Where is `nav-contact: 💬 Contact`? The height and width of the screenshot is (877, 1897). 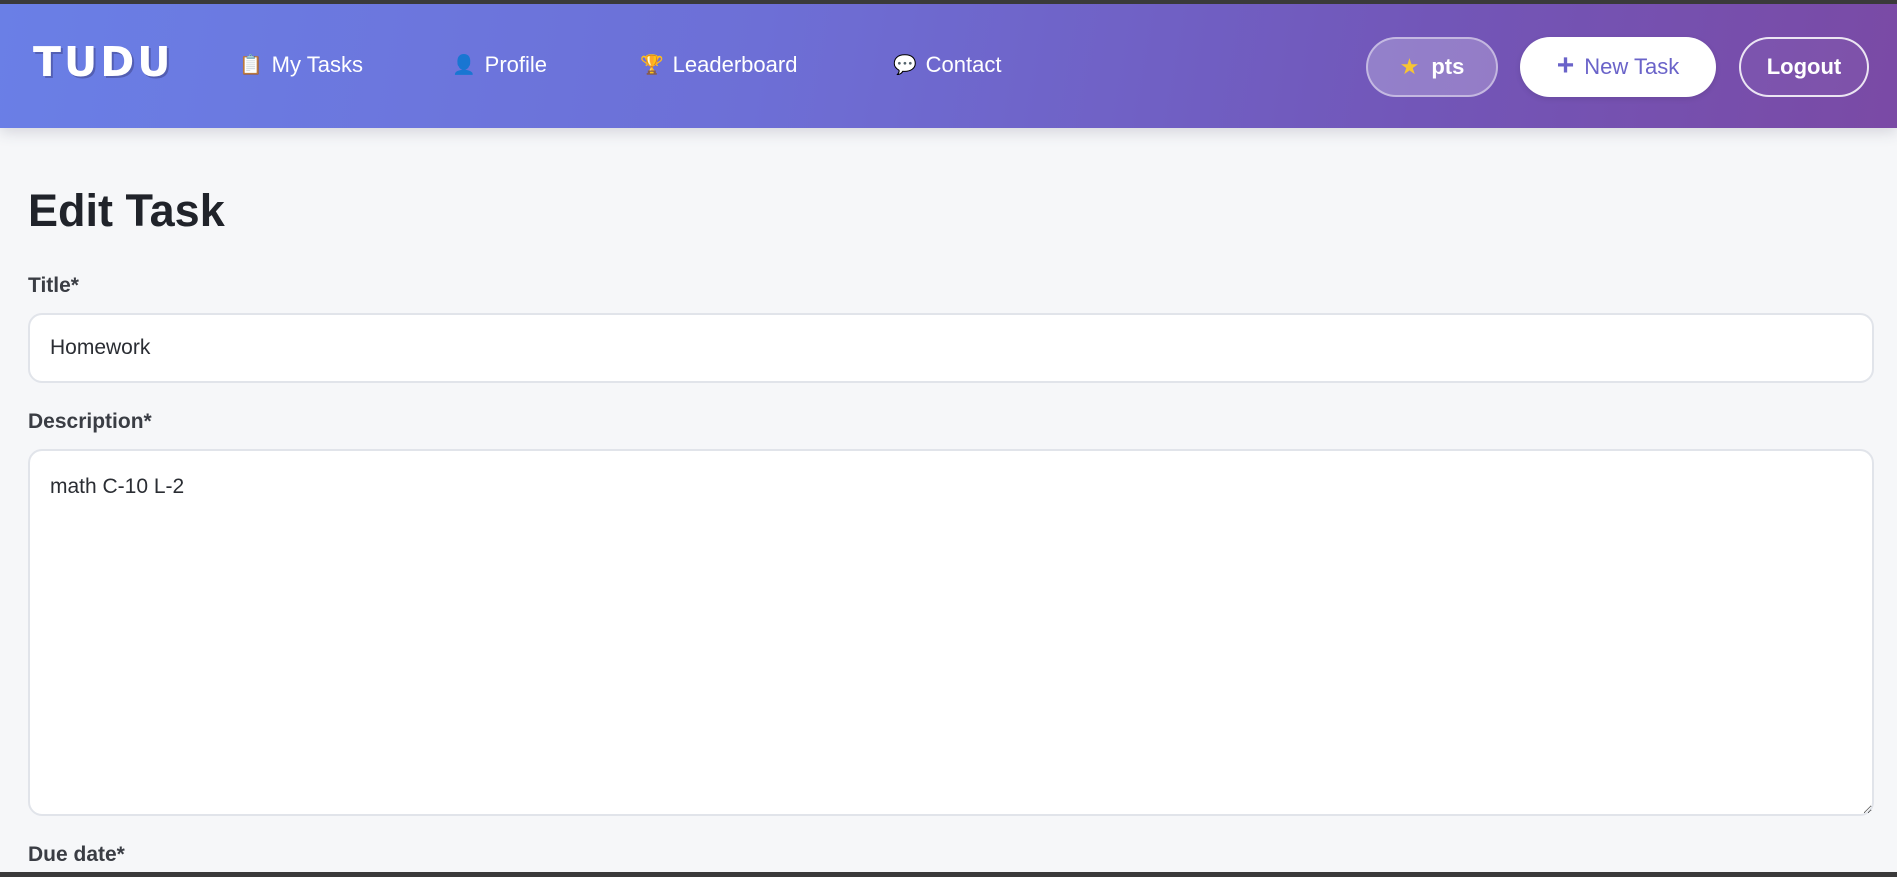 nav-contact: 💬 Contact is located at coordinates (947, 65).